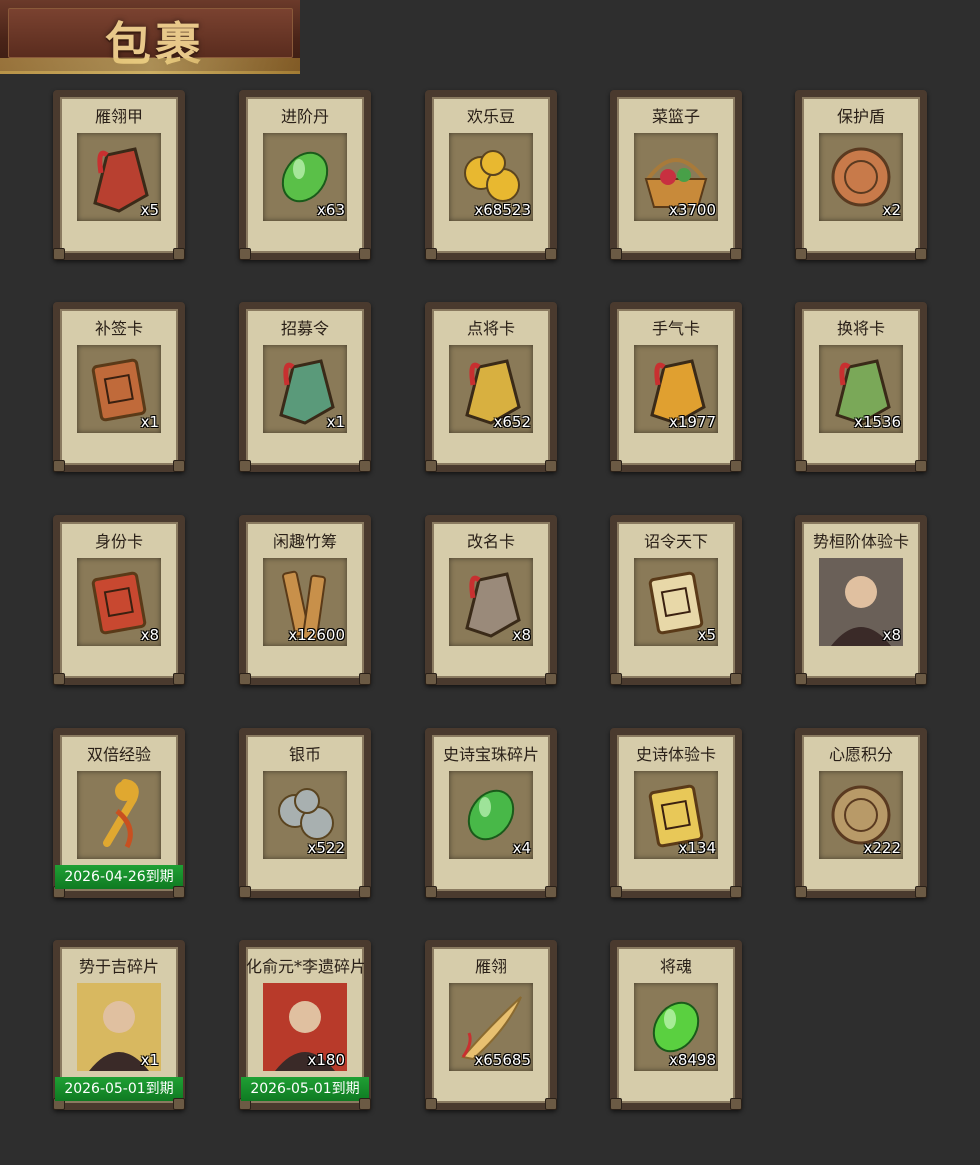  I want to click on item-name: 手气卡, so click(675, 328).